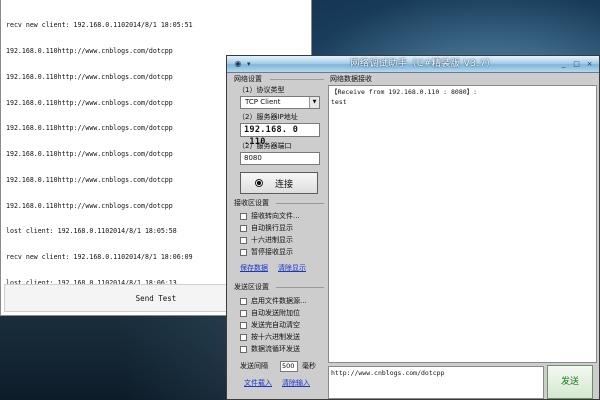 The image size is (600, 400). Describe the element at coordinates (238, 64) in the screenshot. I see `app-menu-icon: ◉` at that location.